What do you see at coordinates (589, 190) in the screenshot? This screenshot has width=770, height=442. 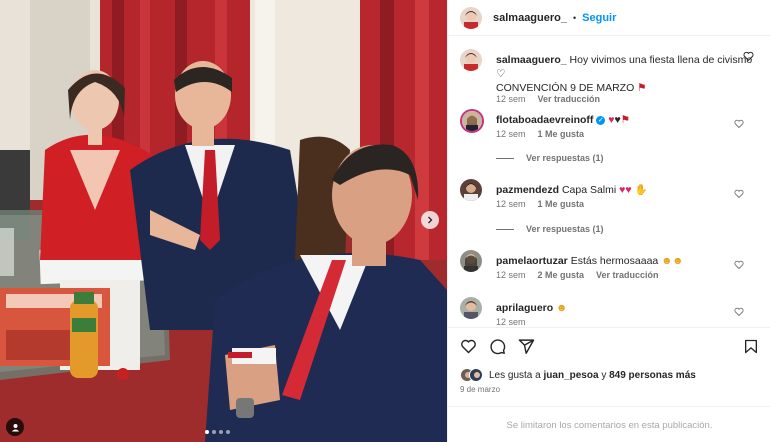 I see `comment-content: Capa Salmi` at bounding box center [589, 190].